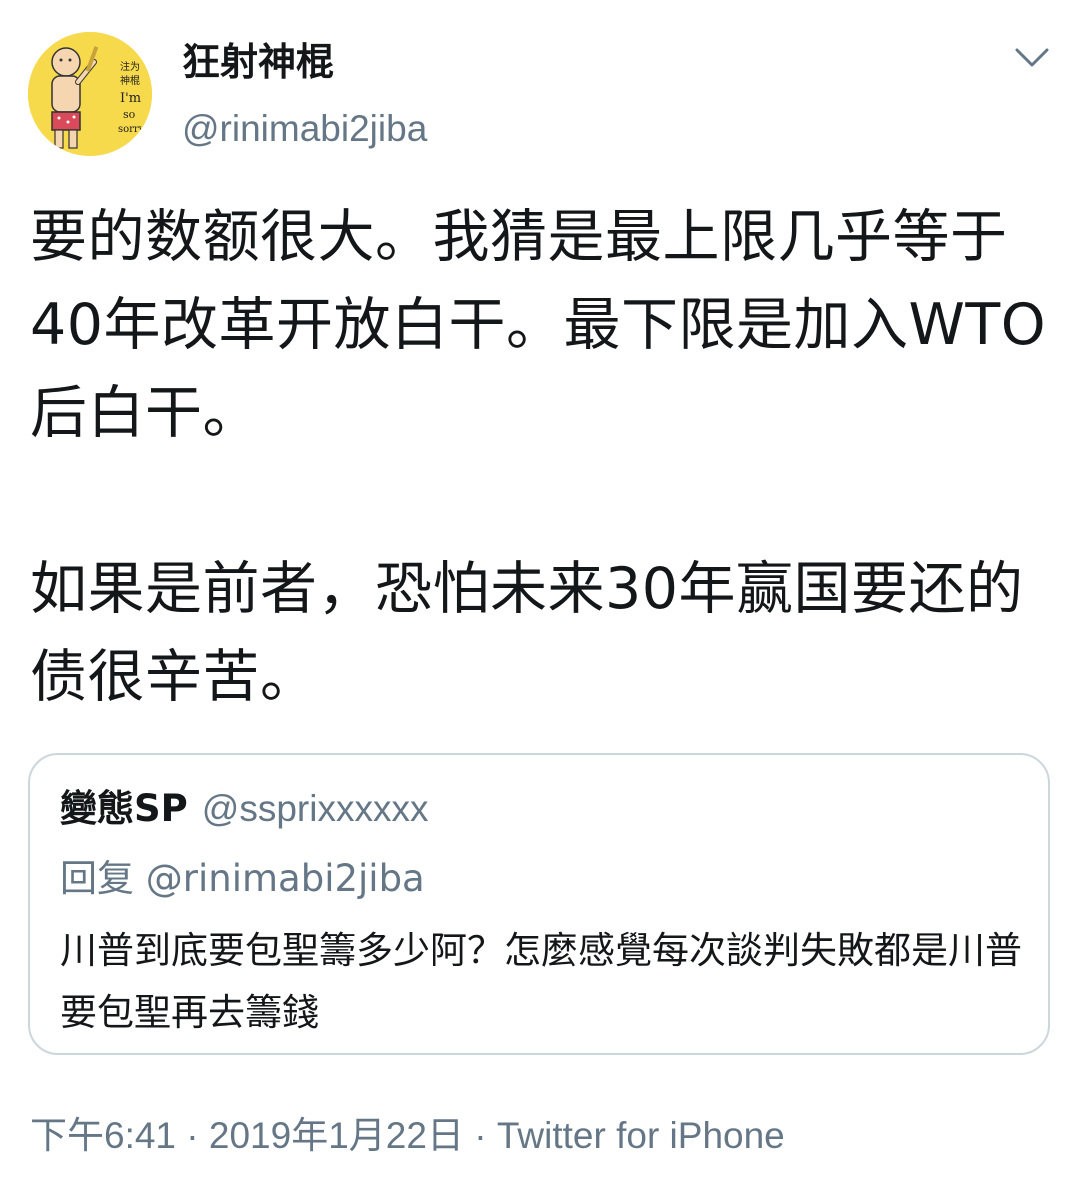  What do you see at coordinates (315, 808) in the screenshot?
I see `quoted-author-handle: @ssprixxxxxx` at bounding box center [315, 808].